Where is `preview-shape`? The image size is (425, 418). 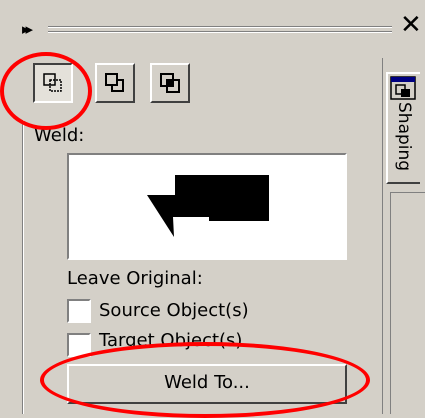 preview-shape is located at coordinates (208, 206).